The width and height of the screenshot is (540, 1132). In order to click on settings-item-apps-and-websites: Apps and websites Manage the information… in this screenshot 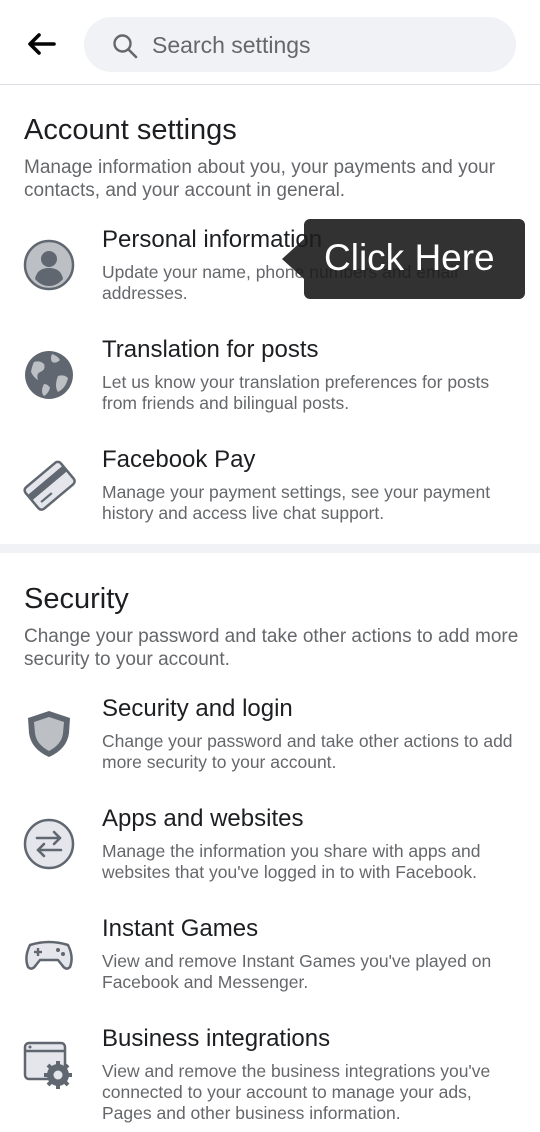, I will do `click(270, 855)`.